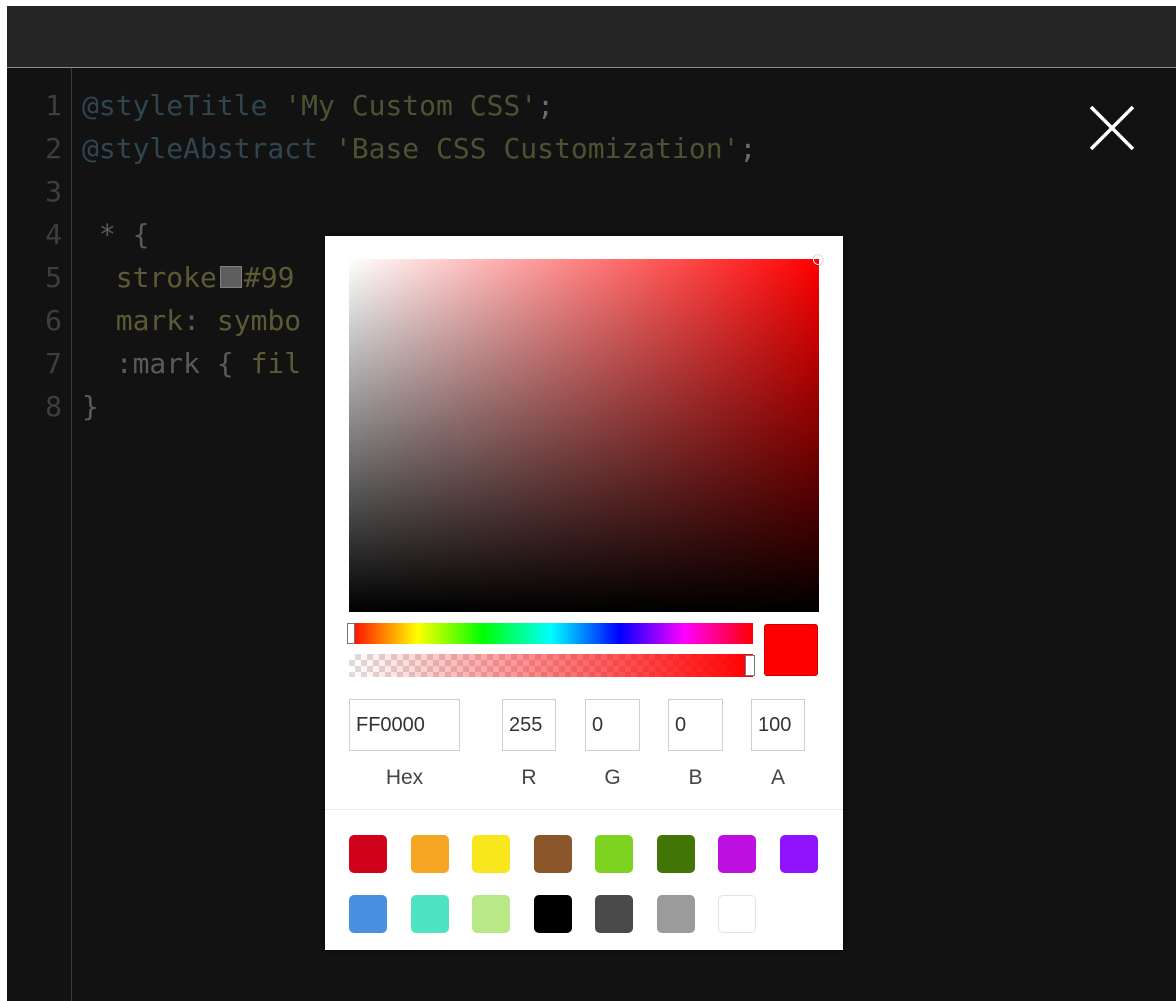  Describe the element at coordinates (351, 633) in the screenshot. I see `hue-slider-handle` at that location.